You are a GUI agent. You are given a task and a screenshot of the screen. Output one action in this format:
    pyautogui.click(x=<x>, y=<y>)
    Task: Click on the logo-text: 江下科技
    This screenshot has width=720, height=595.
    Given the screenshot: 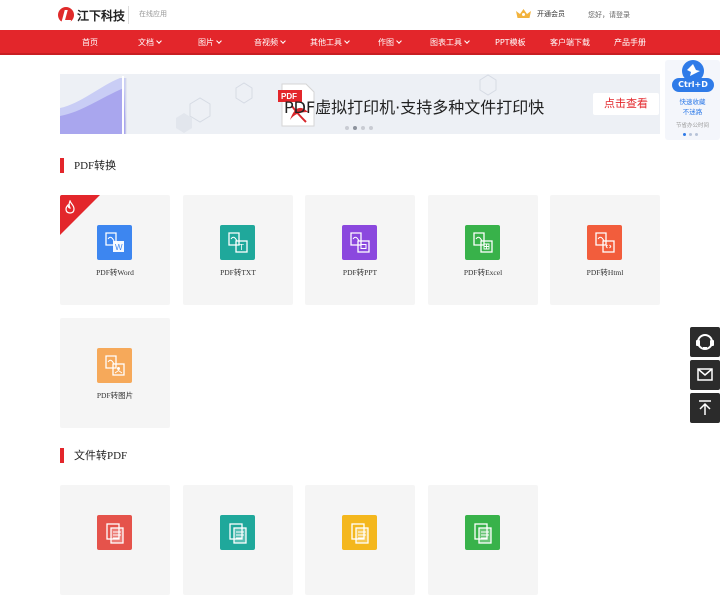 What is the action you would take?
    pyautogui.click(x=101, y=15)
    